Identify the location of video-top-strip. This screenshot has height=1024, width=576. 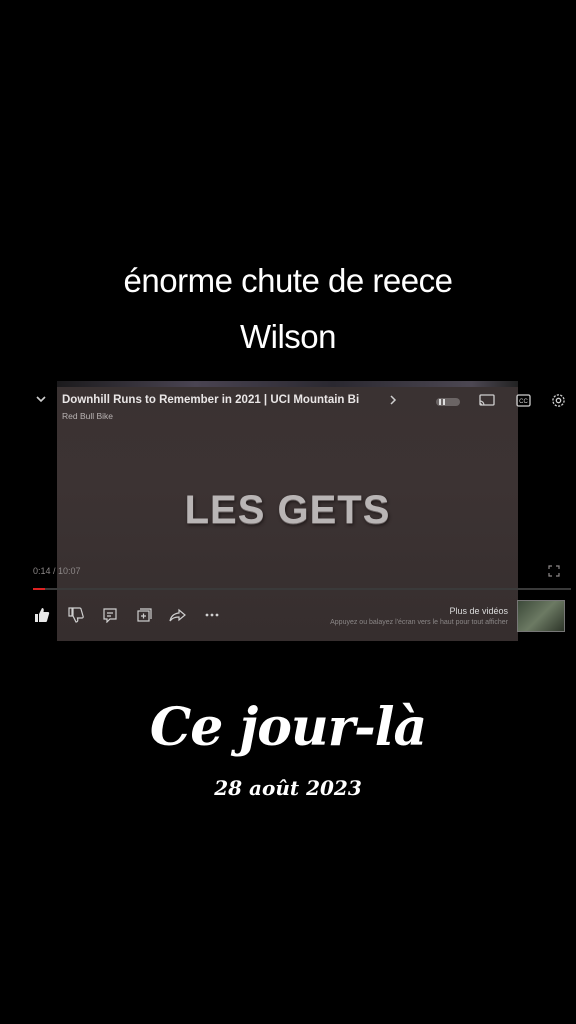
(287, 384).